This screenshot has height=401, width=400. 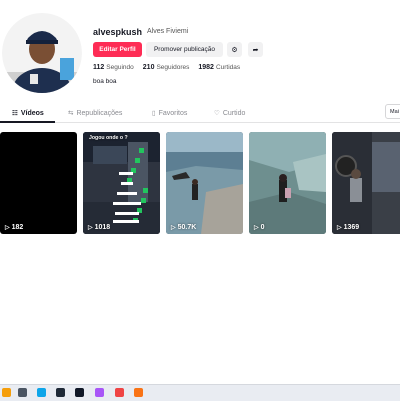 What do you see at coordinates (15, 113) in the screenshot?
I see `grid-icon: ☷` at bounding box center [15, 113].